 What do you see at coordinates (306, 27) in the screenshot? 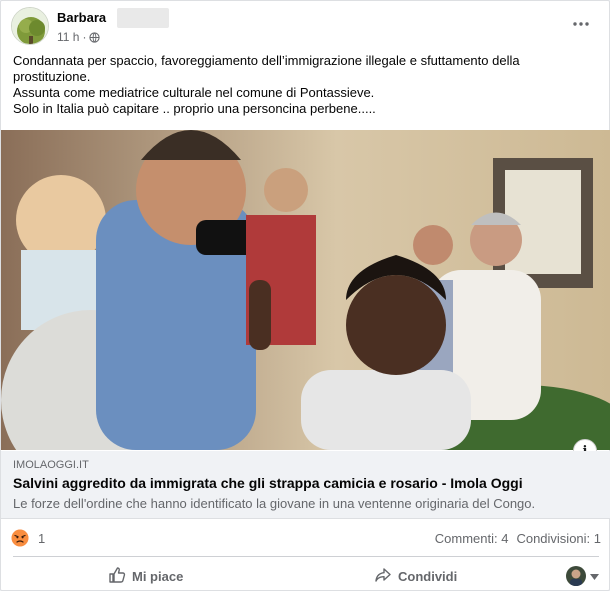
I see `post-header: Barbara 11 h ·` at bounding box center [306, 27].